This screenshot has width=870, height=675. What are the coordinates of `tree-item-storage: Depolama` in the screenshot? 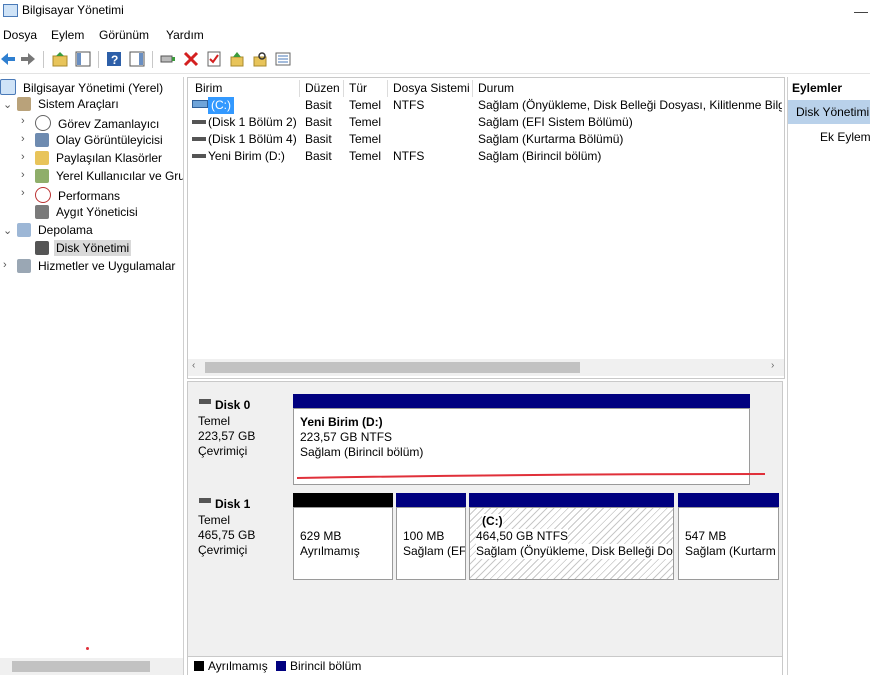 It's located at (56, 232).